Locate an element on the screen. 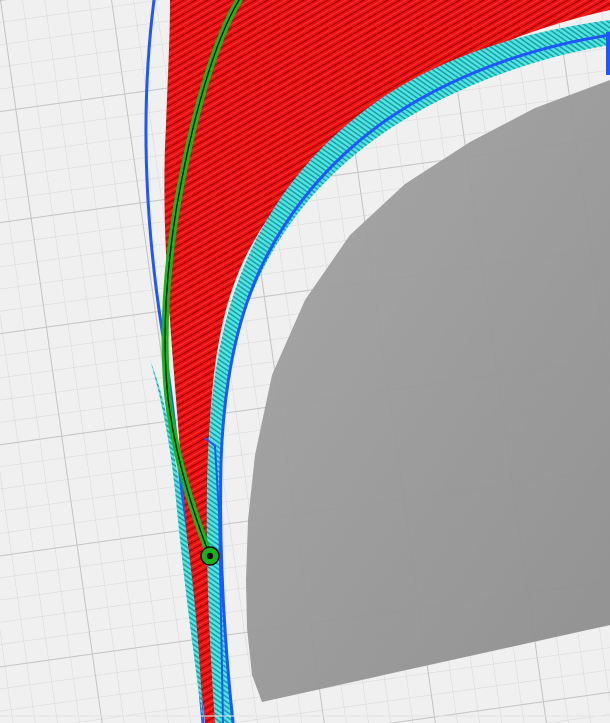  right-edge-perimeter is located at coordinates (608, 53).